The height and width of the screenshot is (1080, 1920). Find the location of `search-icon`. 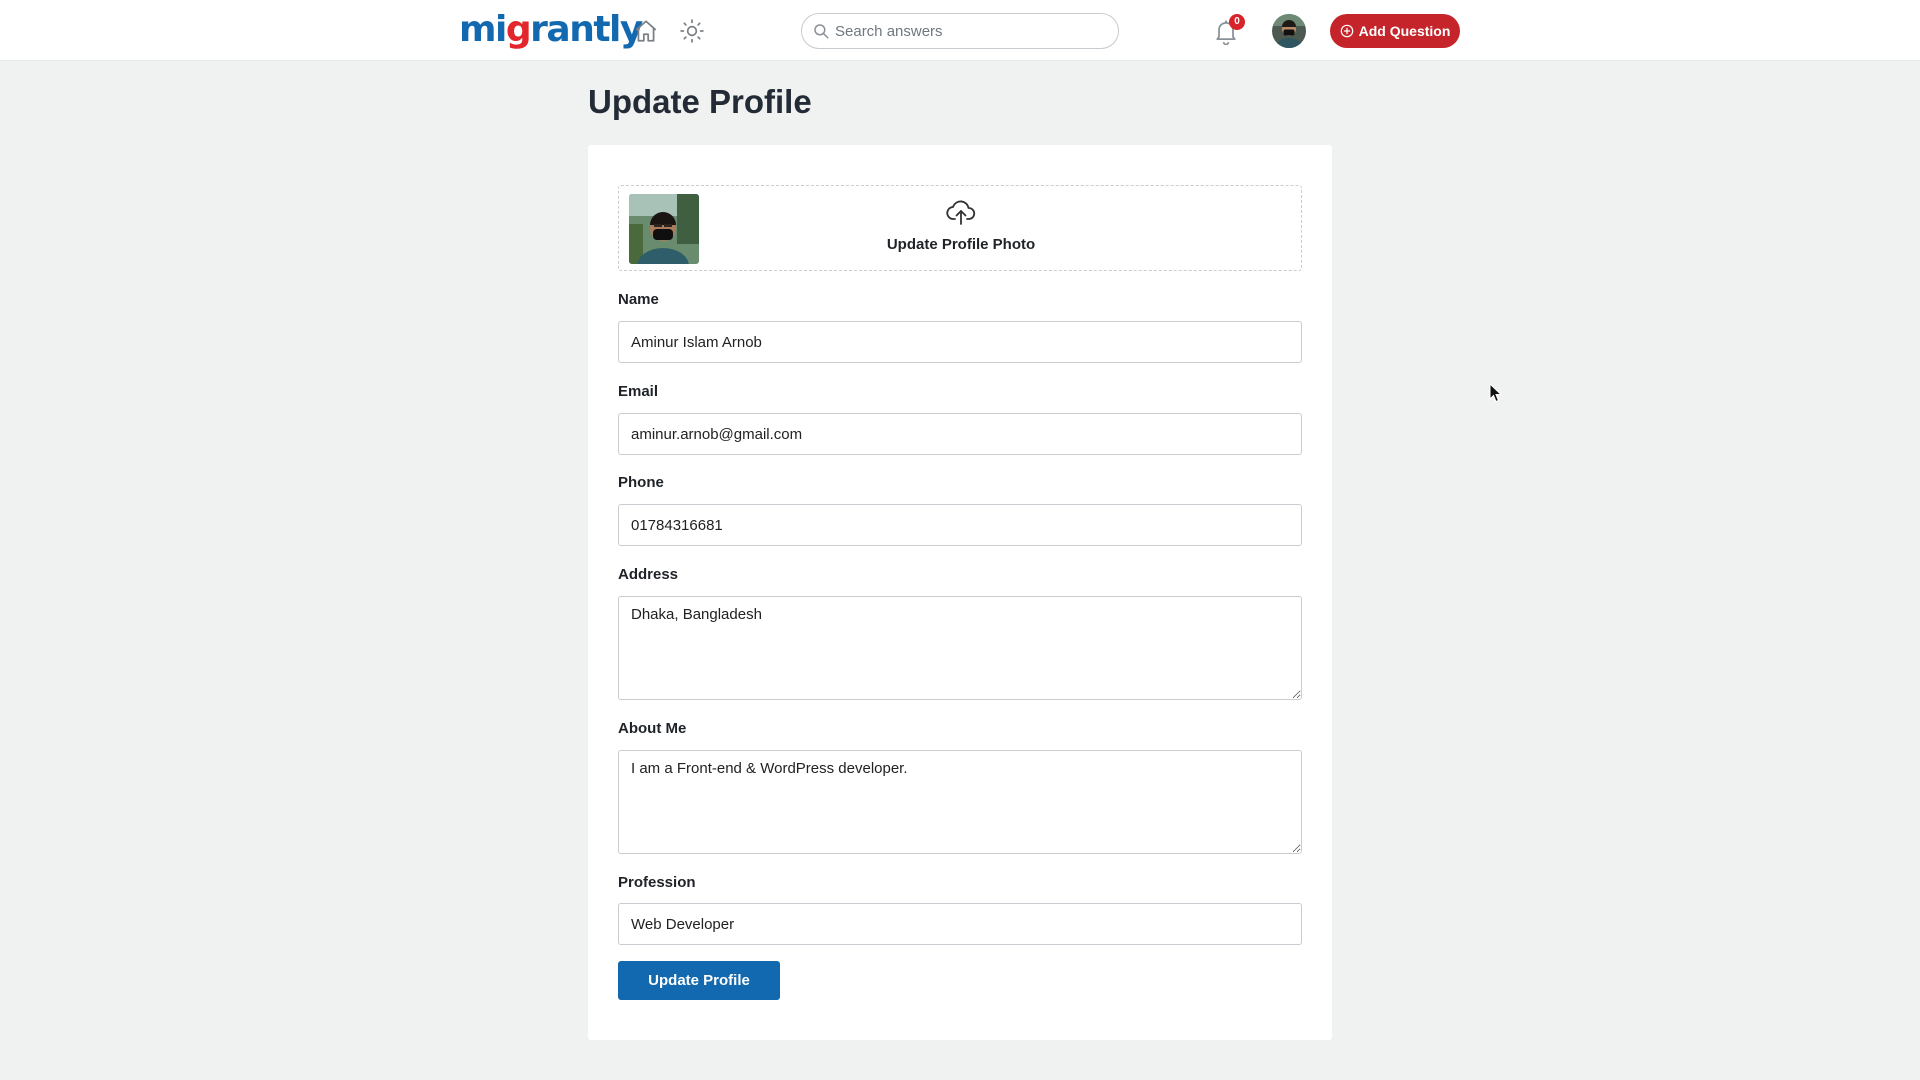

search-icon is located at coordinates (821, 31).